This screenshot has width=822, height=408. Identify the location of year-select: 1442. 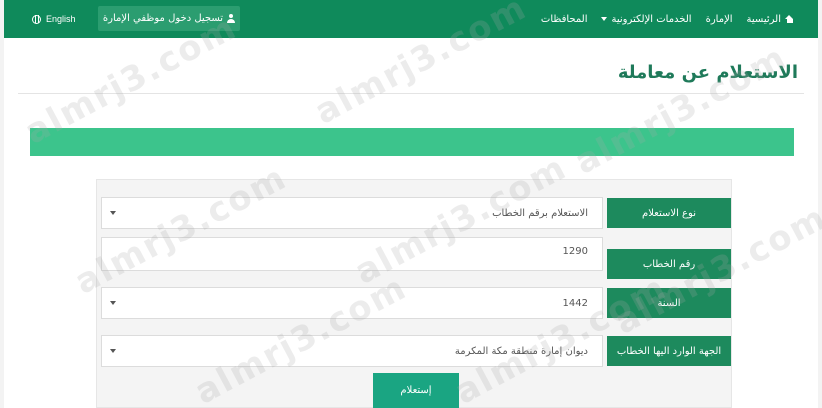
(352, 303).